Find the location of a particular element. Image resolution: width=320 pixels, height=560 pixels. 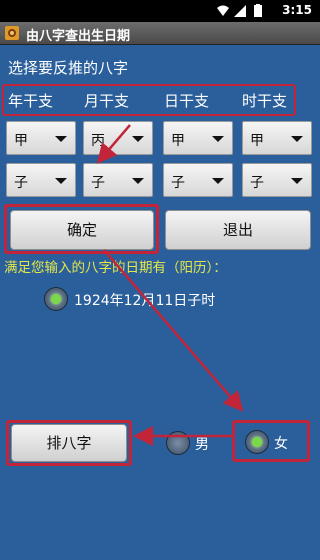

gender-female-radio is located at coordinates (257, 442).